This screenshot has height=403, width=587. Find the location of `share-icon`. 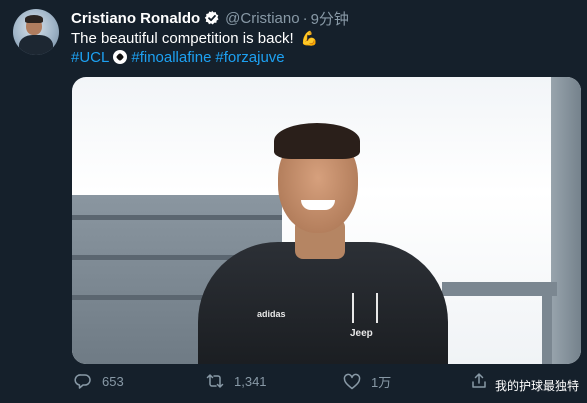

share-icon is located at coordinates (479, 380).